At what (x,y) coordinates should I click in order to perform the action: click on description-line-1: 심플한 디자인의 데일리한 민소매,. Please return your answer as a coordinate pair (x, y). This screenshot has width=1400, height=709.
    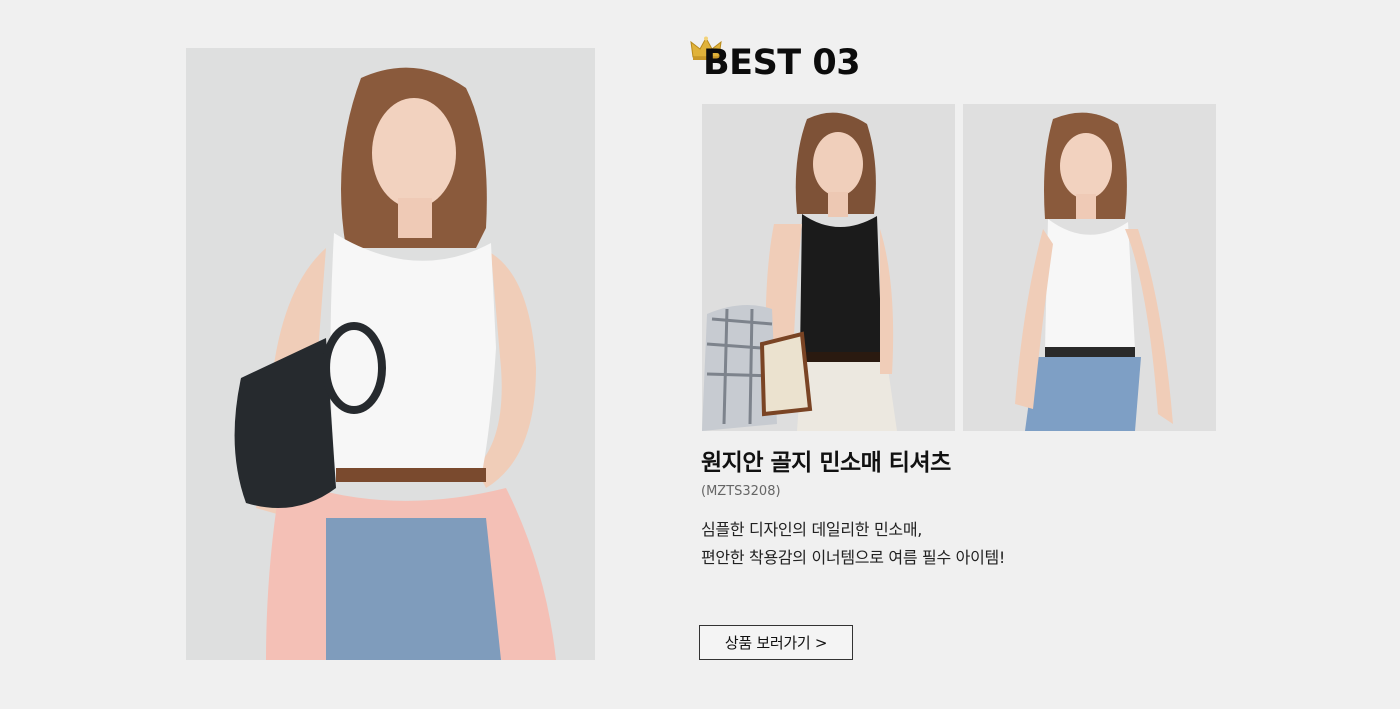
    Looking at the image, I should click on (812, 529).